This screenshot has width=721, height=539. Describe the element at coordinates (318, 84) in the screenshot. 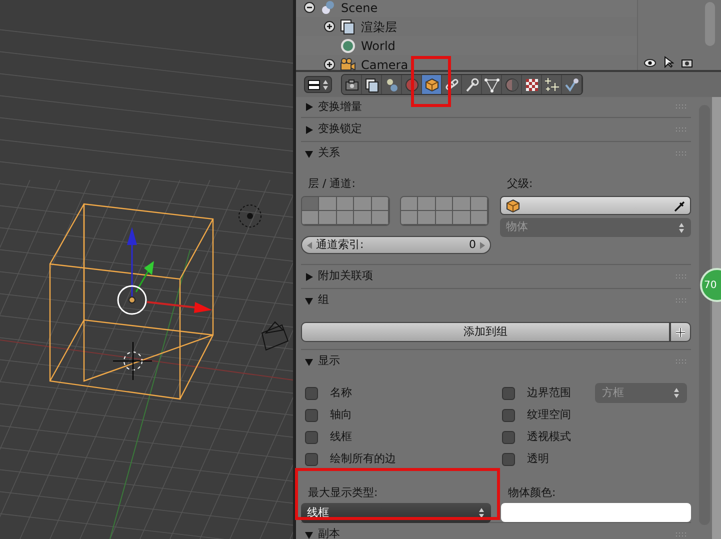

I see `editor-type-button` at that location.